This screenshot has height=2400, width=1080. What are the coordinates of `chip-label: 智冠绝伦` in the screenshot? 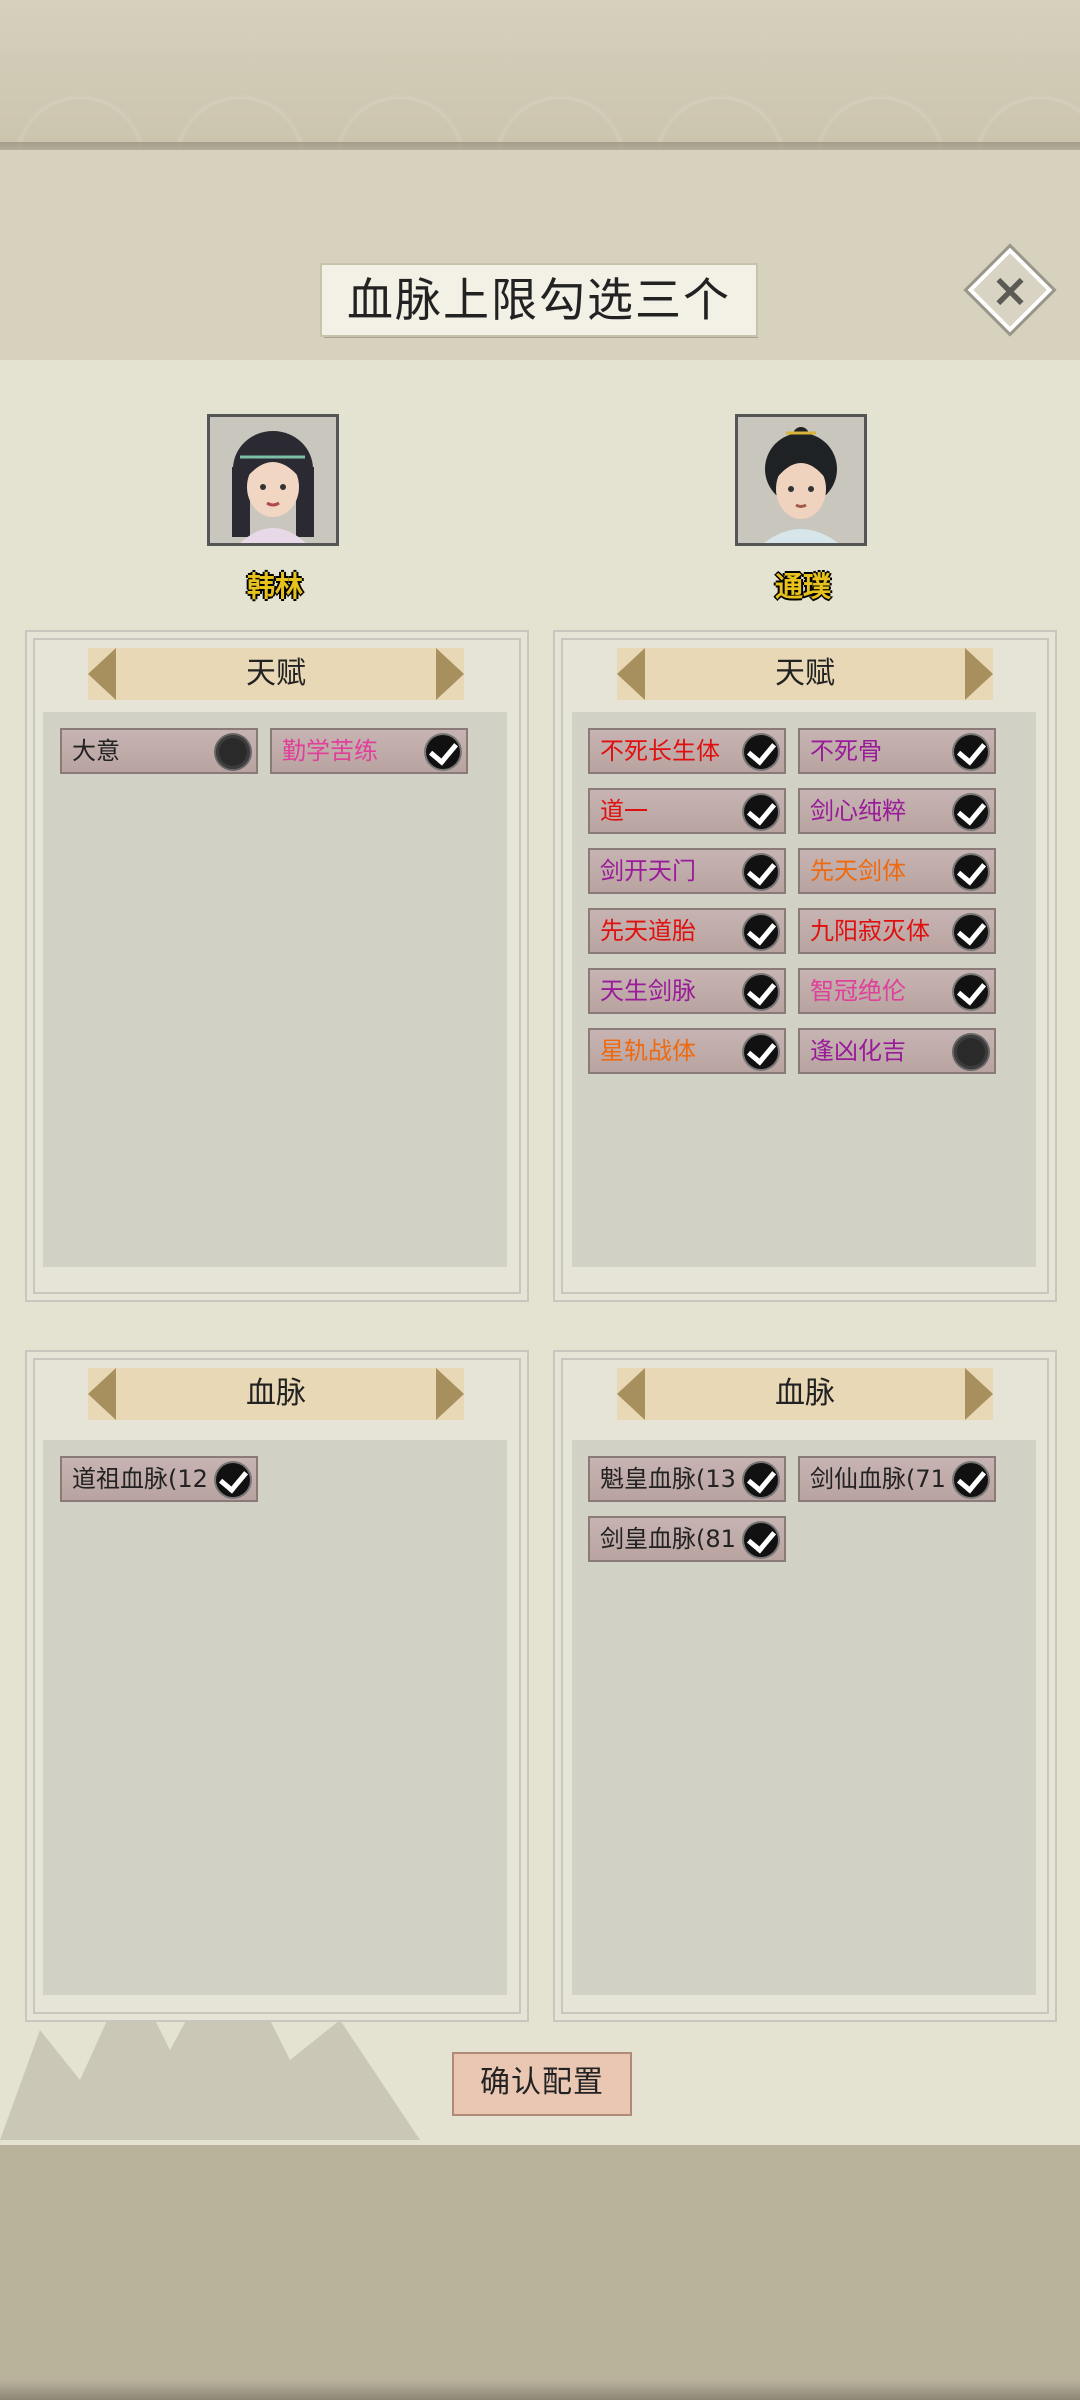 It's located at (858, 991).